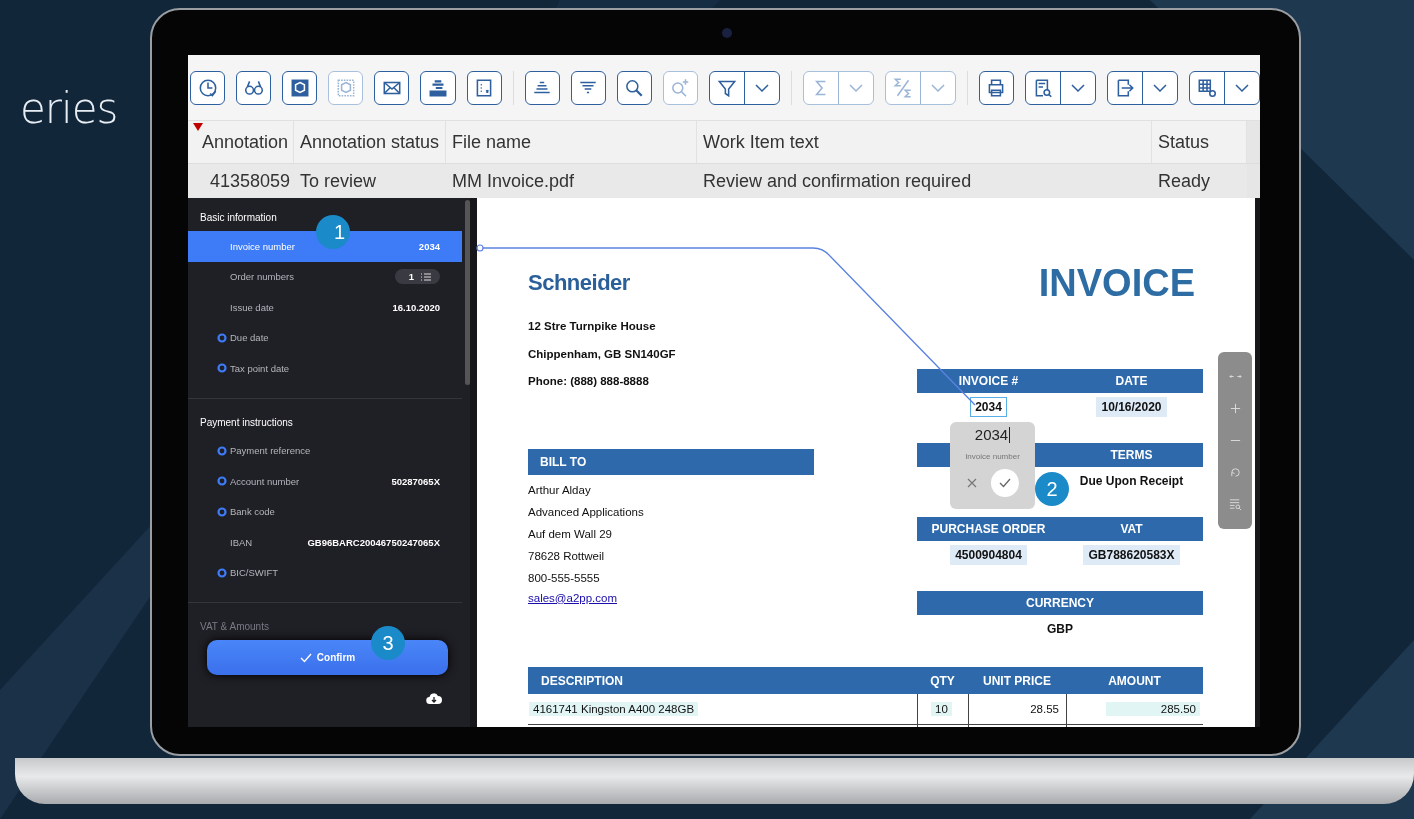 This screenshot has width=1414, height=819. I want to click on address-line: Advanced Applications, so click(586, 512).